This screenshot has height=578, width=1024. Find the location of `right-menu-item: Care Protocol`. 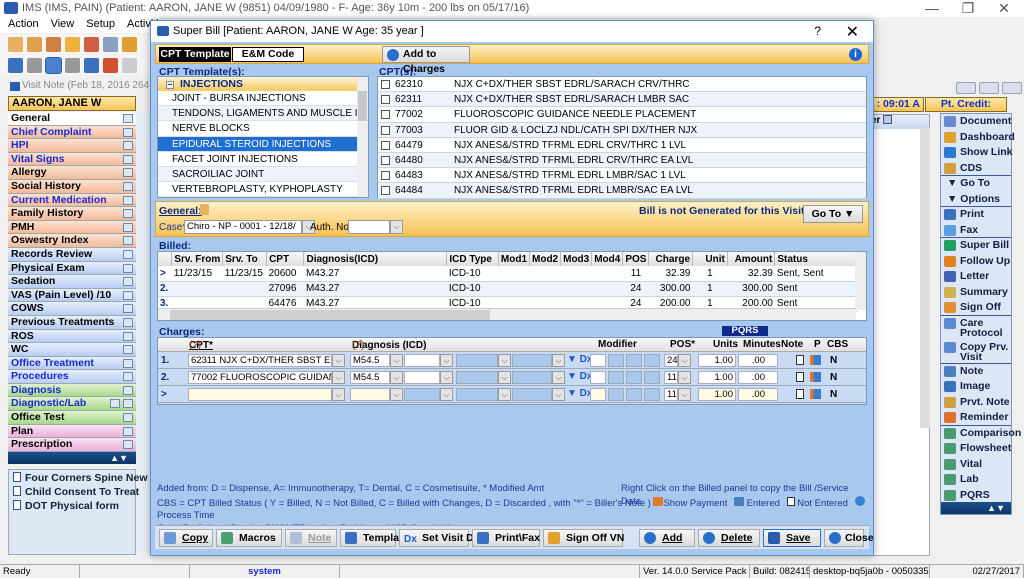

right-menu-item: Care Protocol is located at coordinates (976, 328).